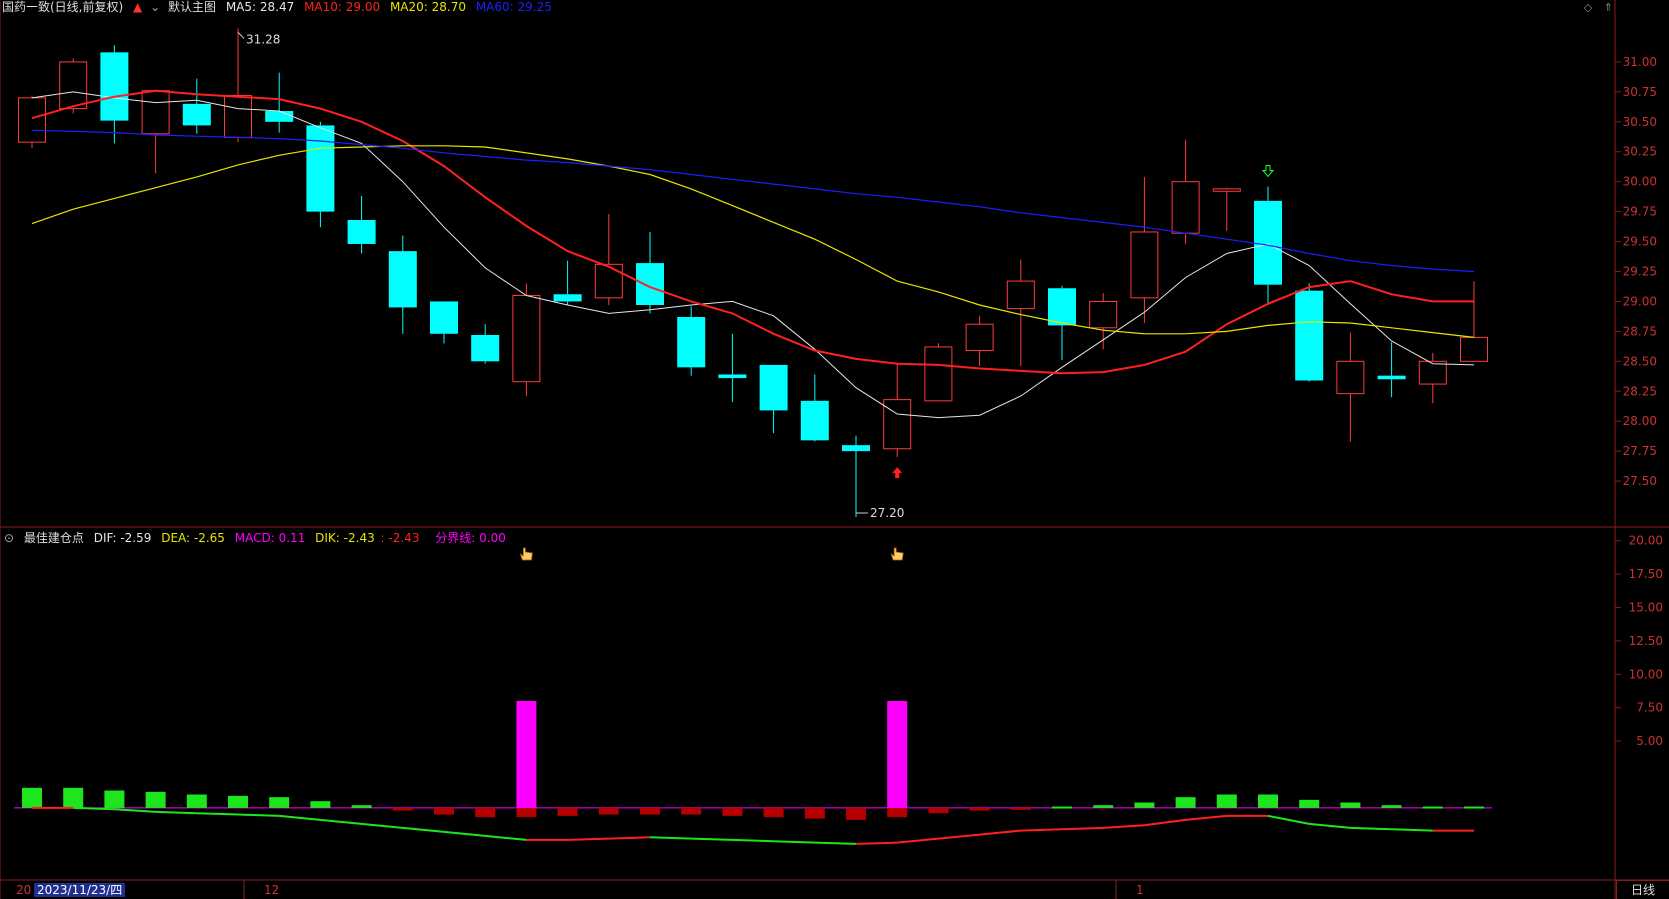 This screenshot has height=899, width=1669. What do you see at coordinates (1608, 7) in the screenshot?
I see `up-icon: ⇑` at bounding box center [1608, 7].